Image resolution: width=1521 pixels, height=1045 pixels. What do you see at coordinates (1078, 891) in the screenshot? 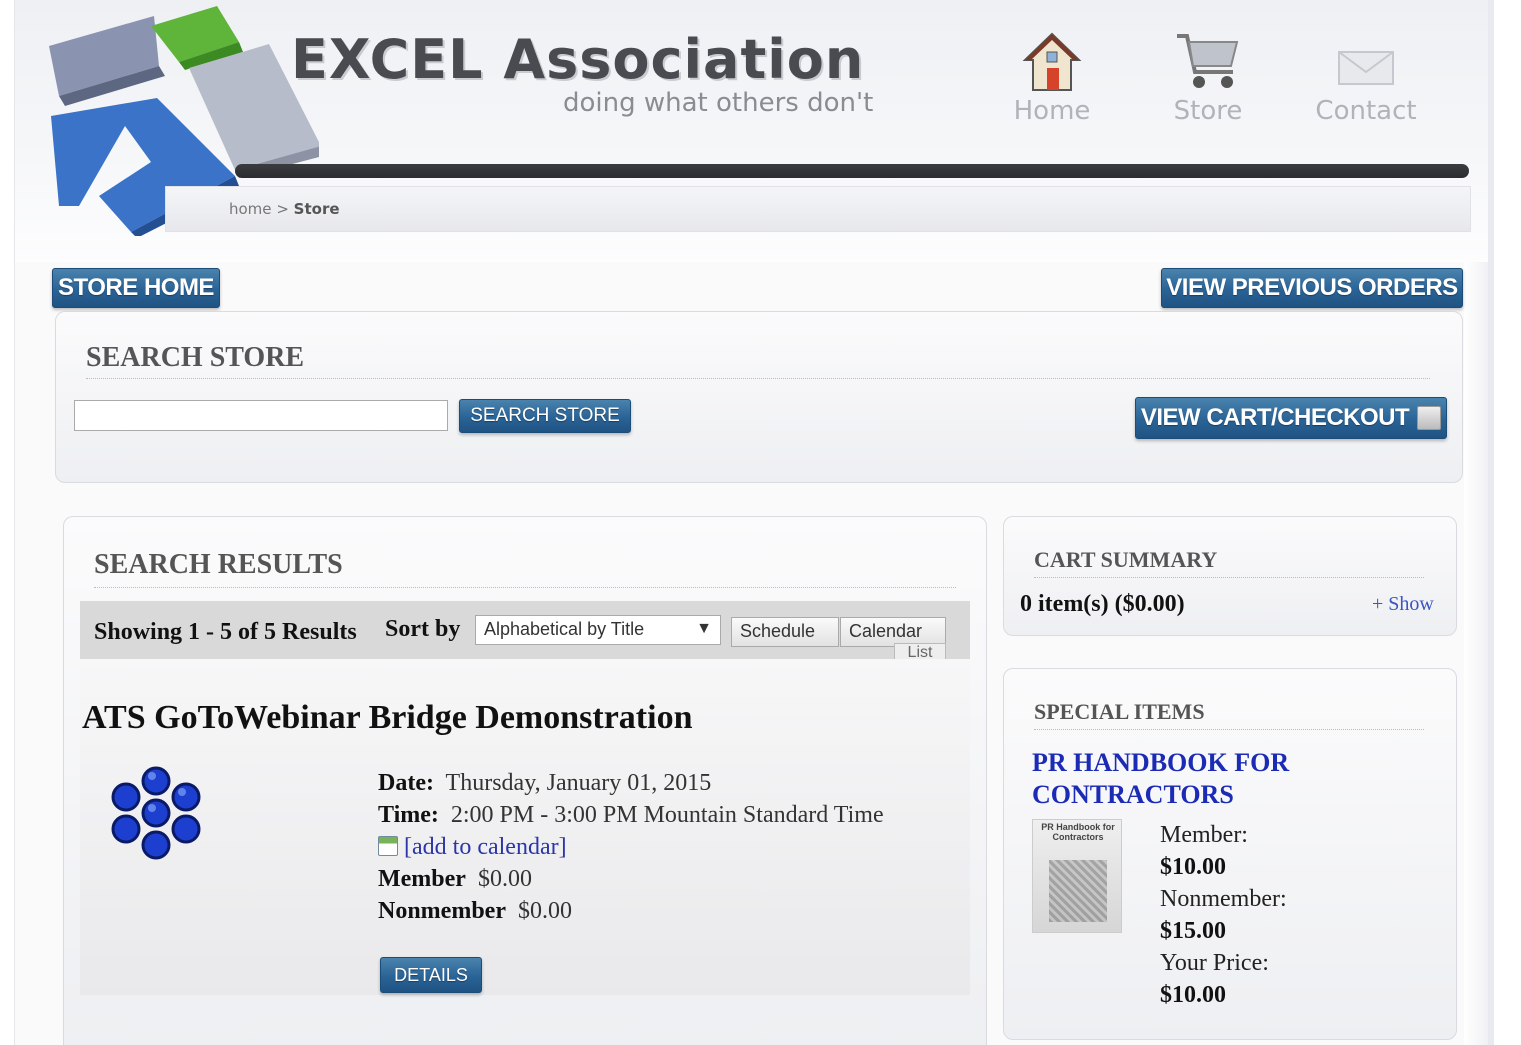
I see `cover-image` at bounding box center [1078, 891].